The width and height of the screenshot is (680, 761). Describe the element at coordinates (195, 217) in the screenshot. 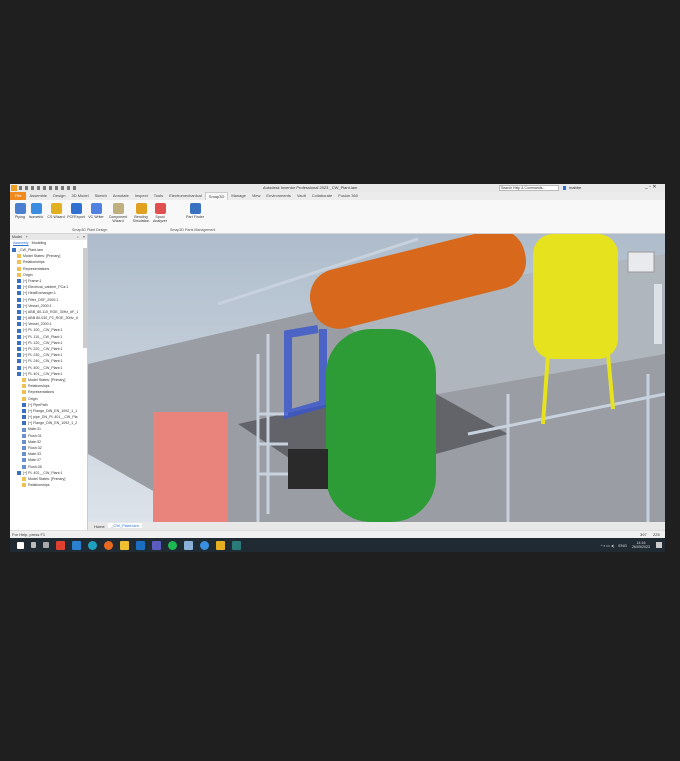

I see `label: Part Finder` at that location.